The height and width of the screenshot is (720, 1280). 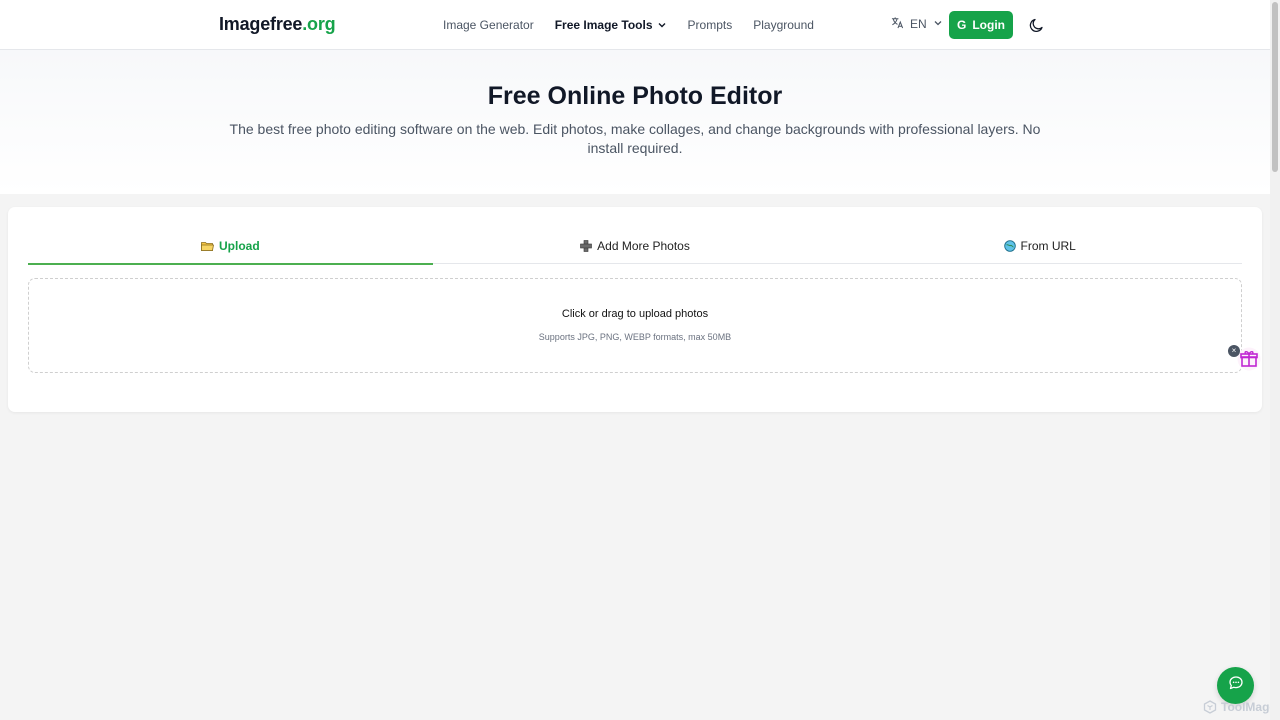 I want to click on nav-playground: Playground, so click(x=783, y=25).